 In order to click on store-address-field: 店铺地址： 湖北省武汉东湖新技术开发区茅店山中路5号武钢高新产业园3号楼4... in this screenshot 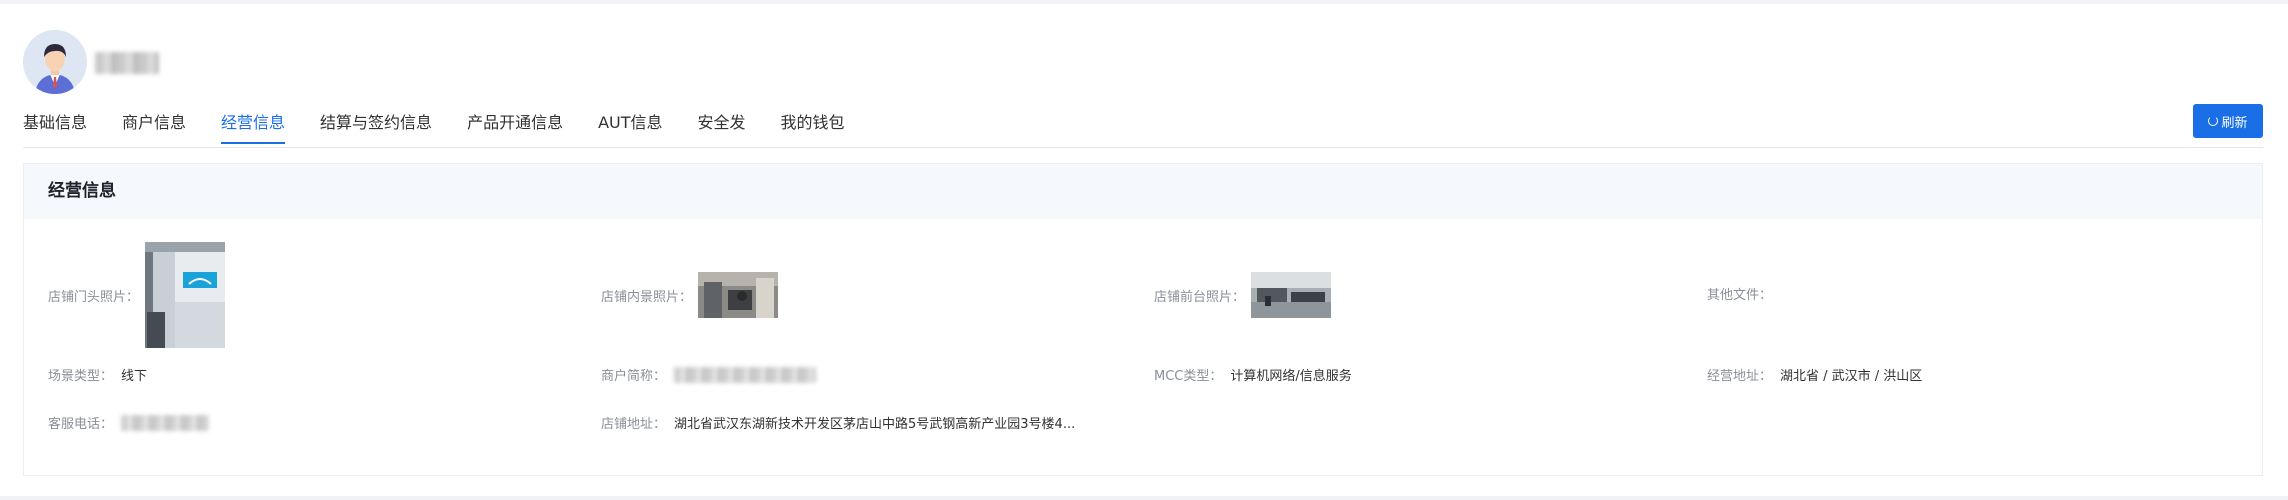, I will do `click(838, 422)`.